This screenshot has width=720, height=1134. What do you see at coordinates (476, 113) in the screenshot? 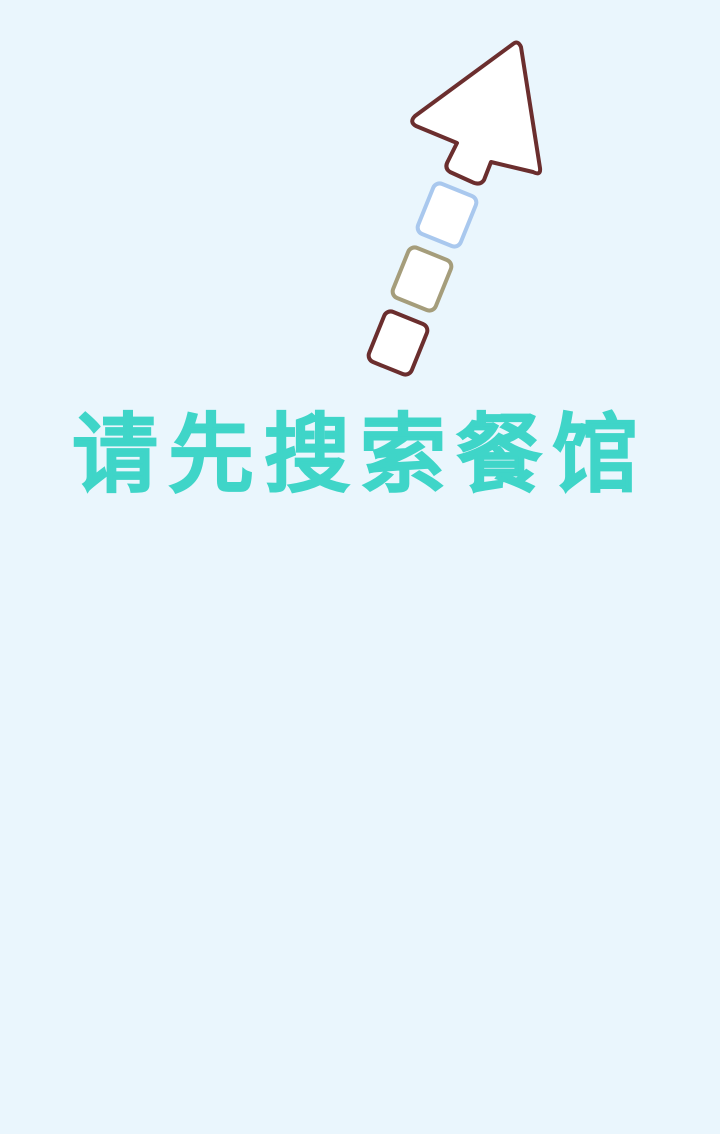
I see `arrow-head` at bounding box center [476, 113].